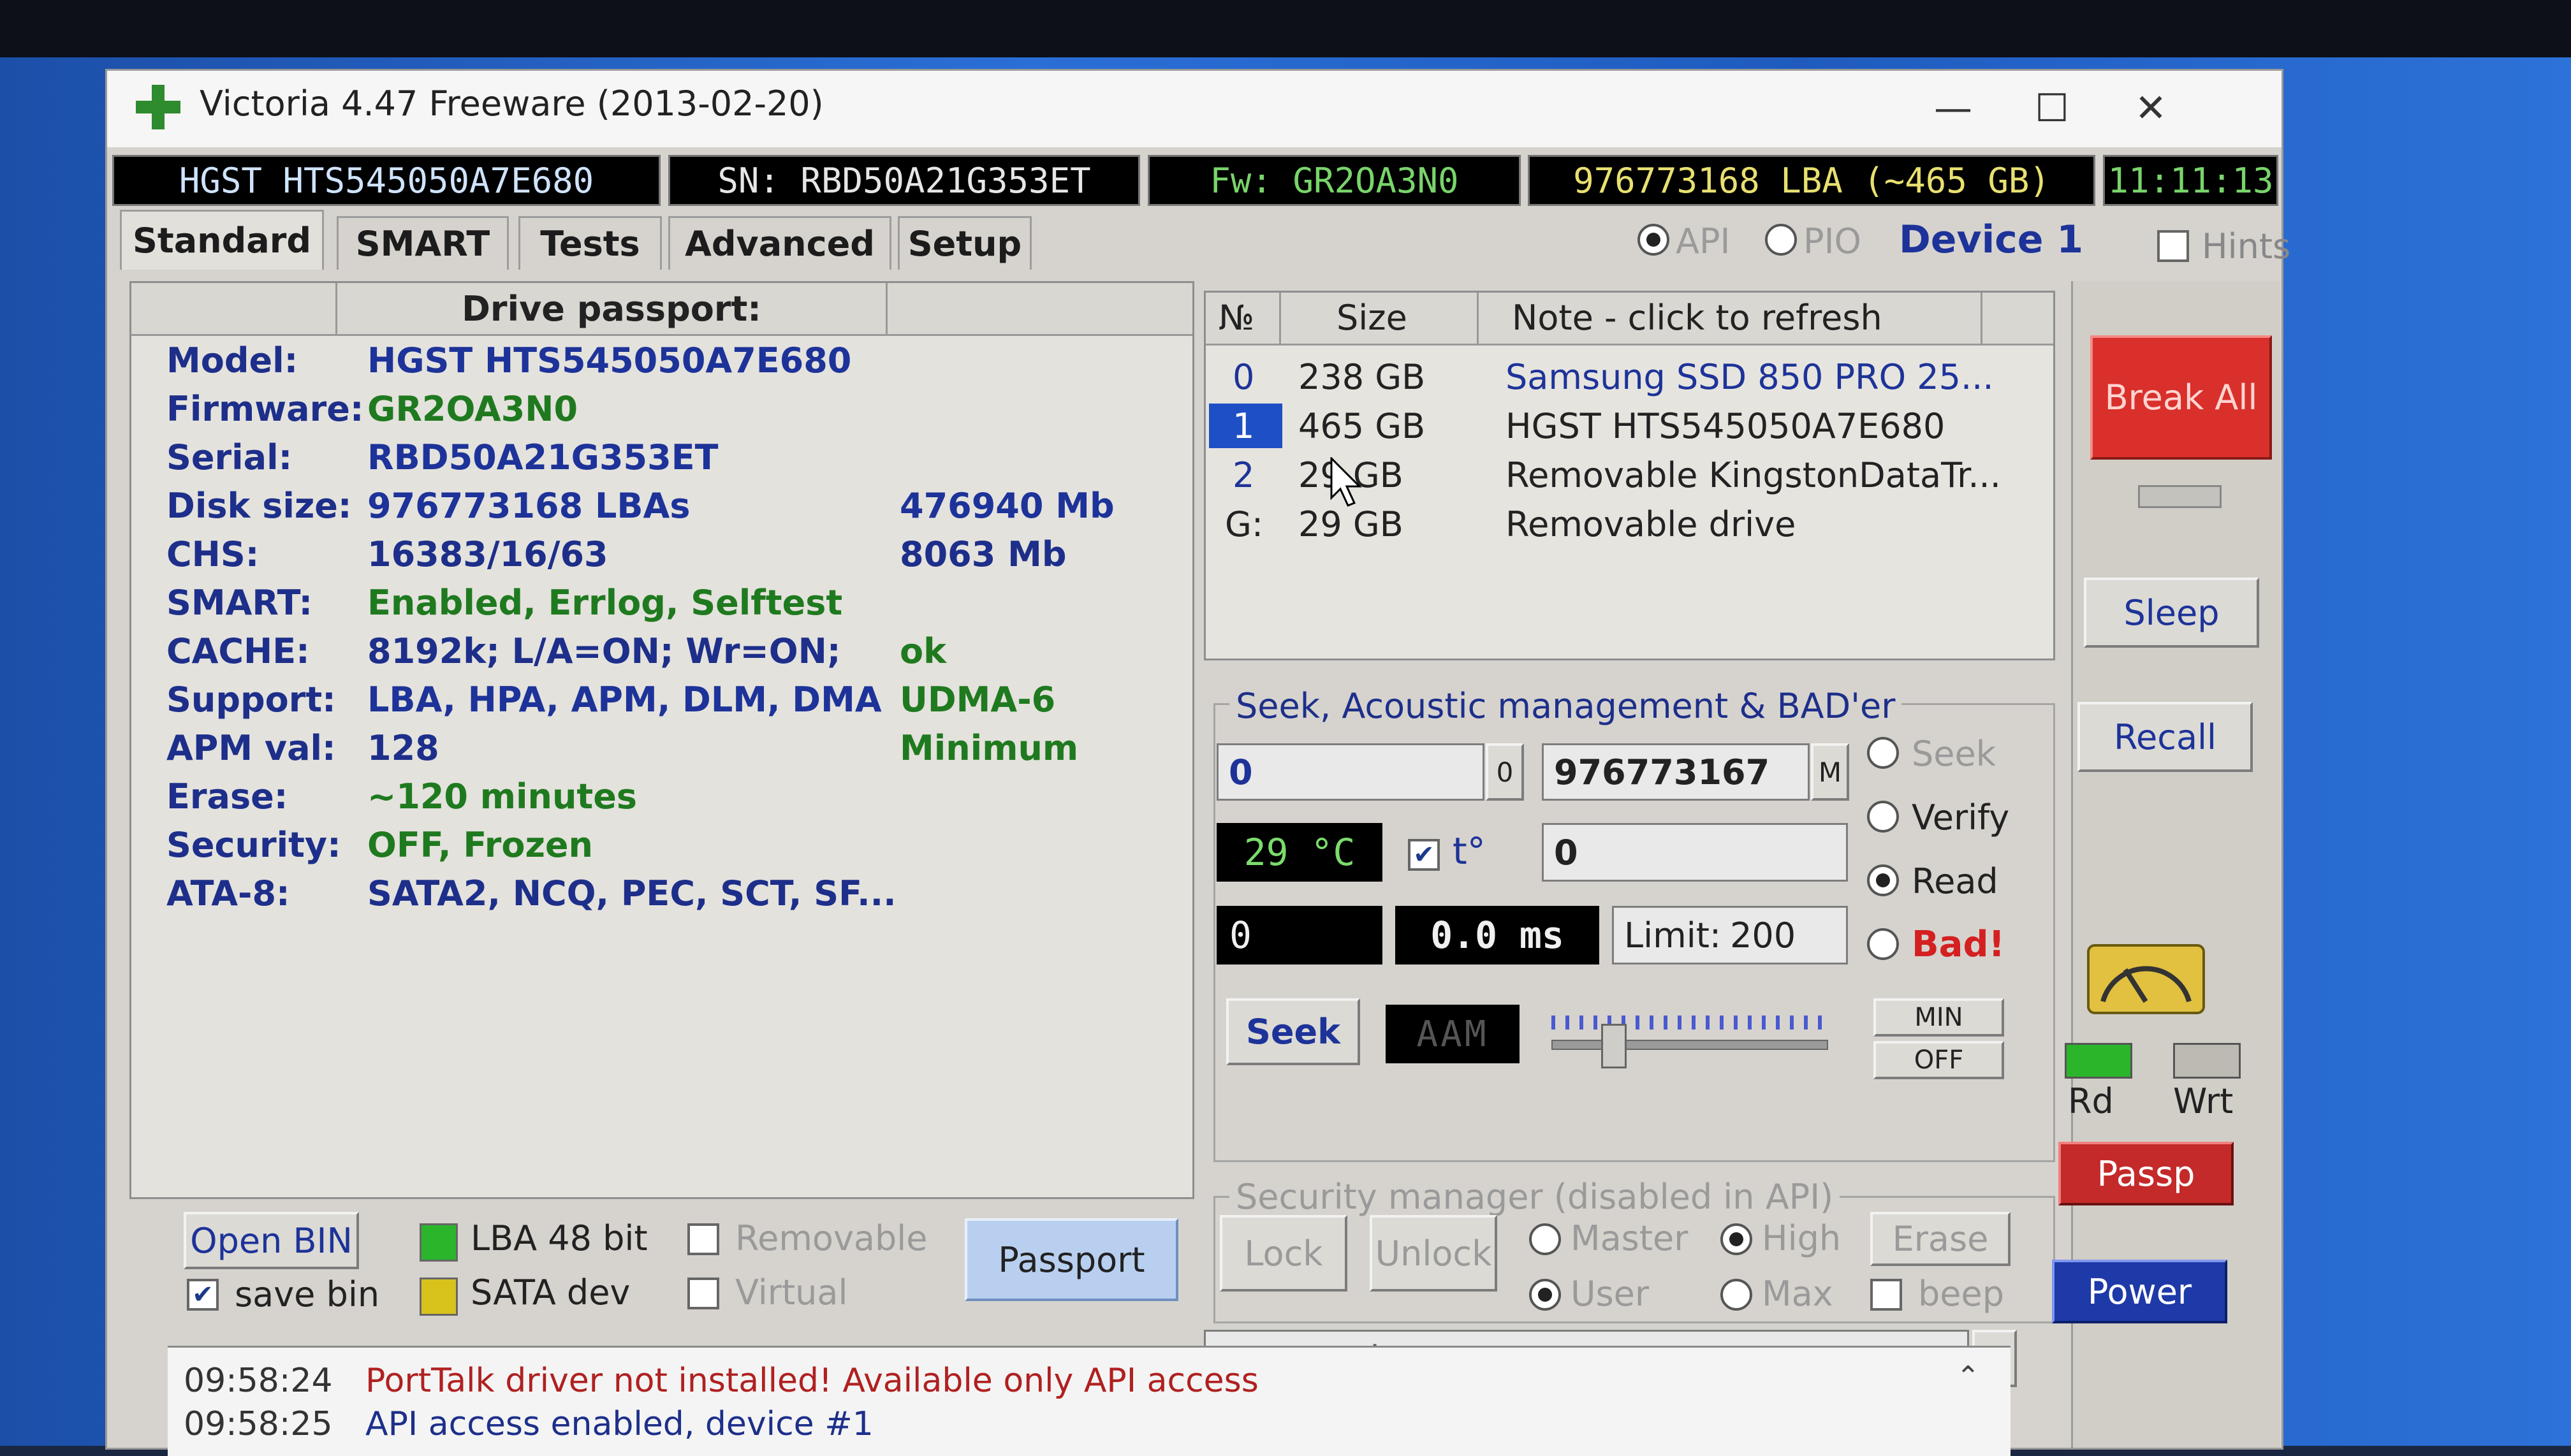  I want to click on col-size-header: Size, so click(1372, 318).